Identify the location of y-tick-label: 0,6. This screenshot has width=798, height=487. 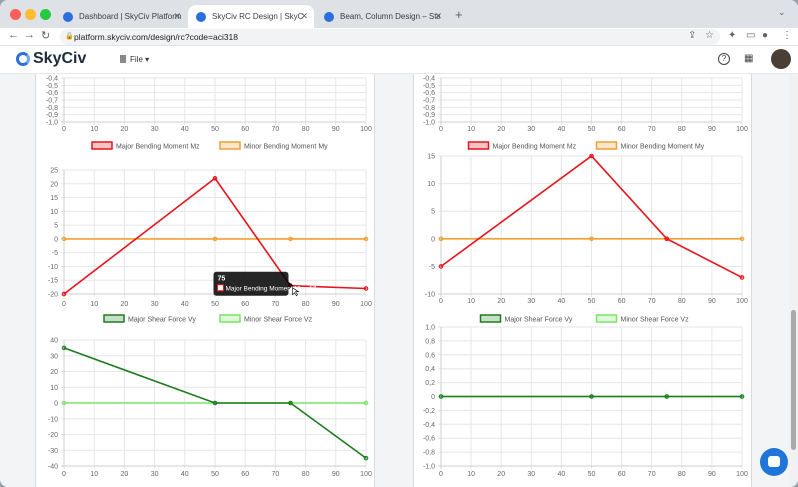
(430, 355).